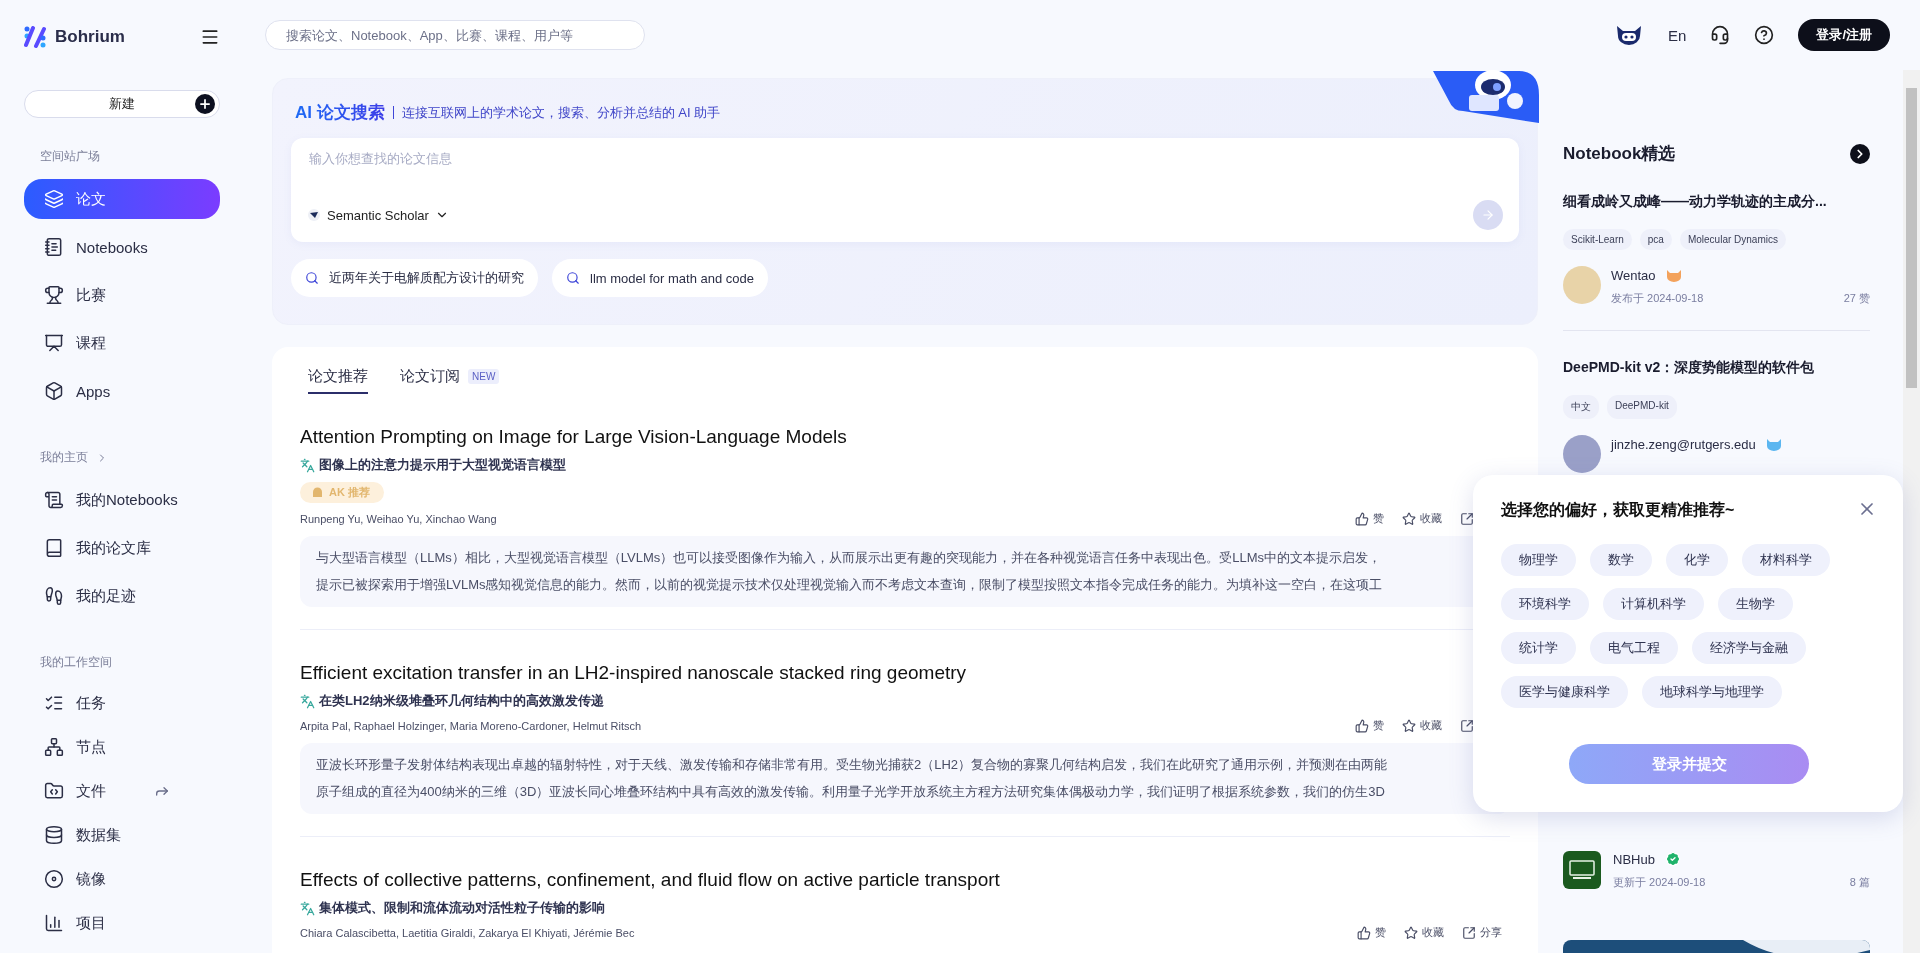 This screenshot has width=1920, height=953. Describe the element at coordinates (1362, 518) in the screenshot. I see `thumbs-up-icon` at that location.